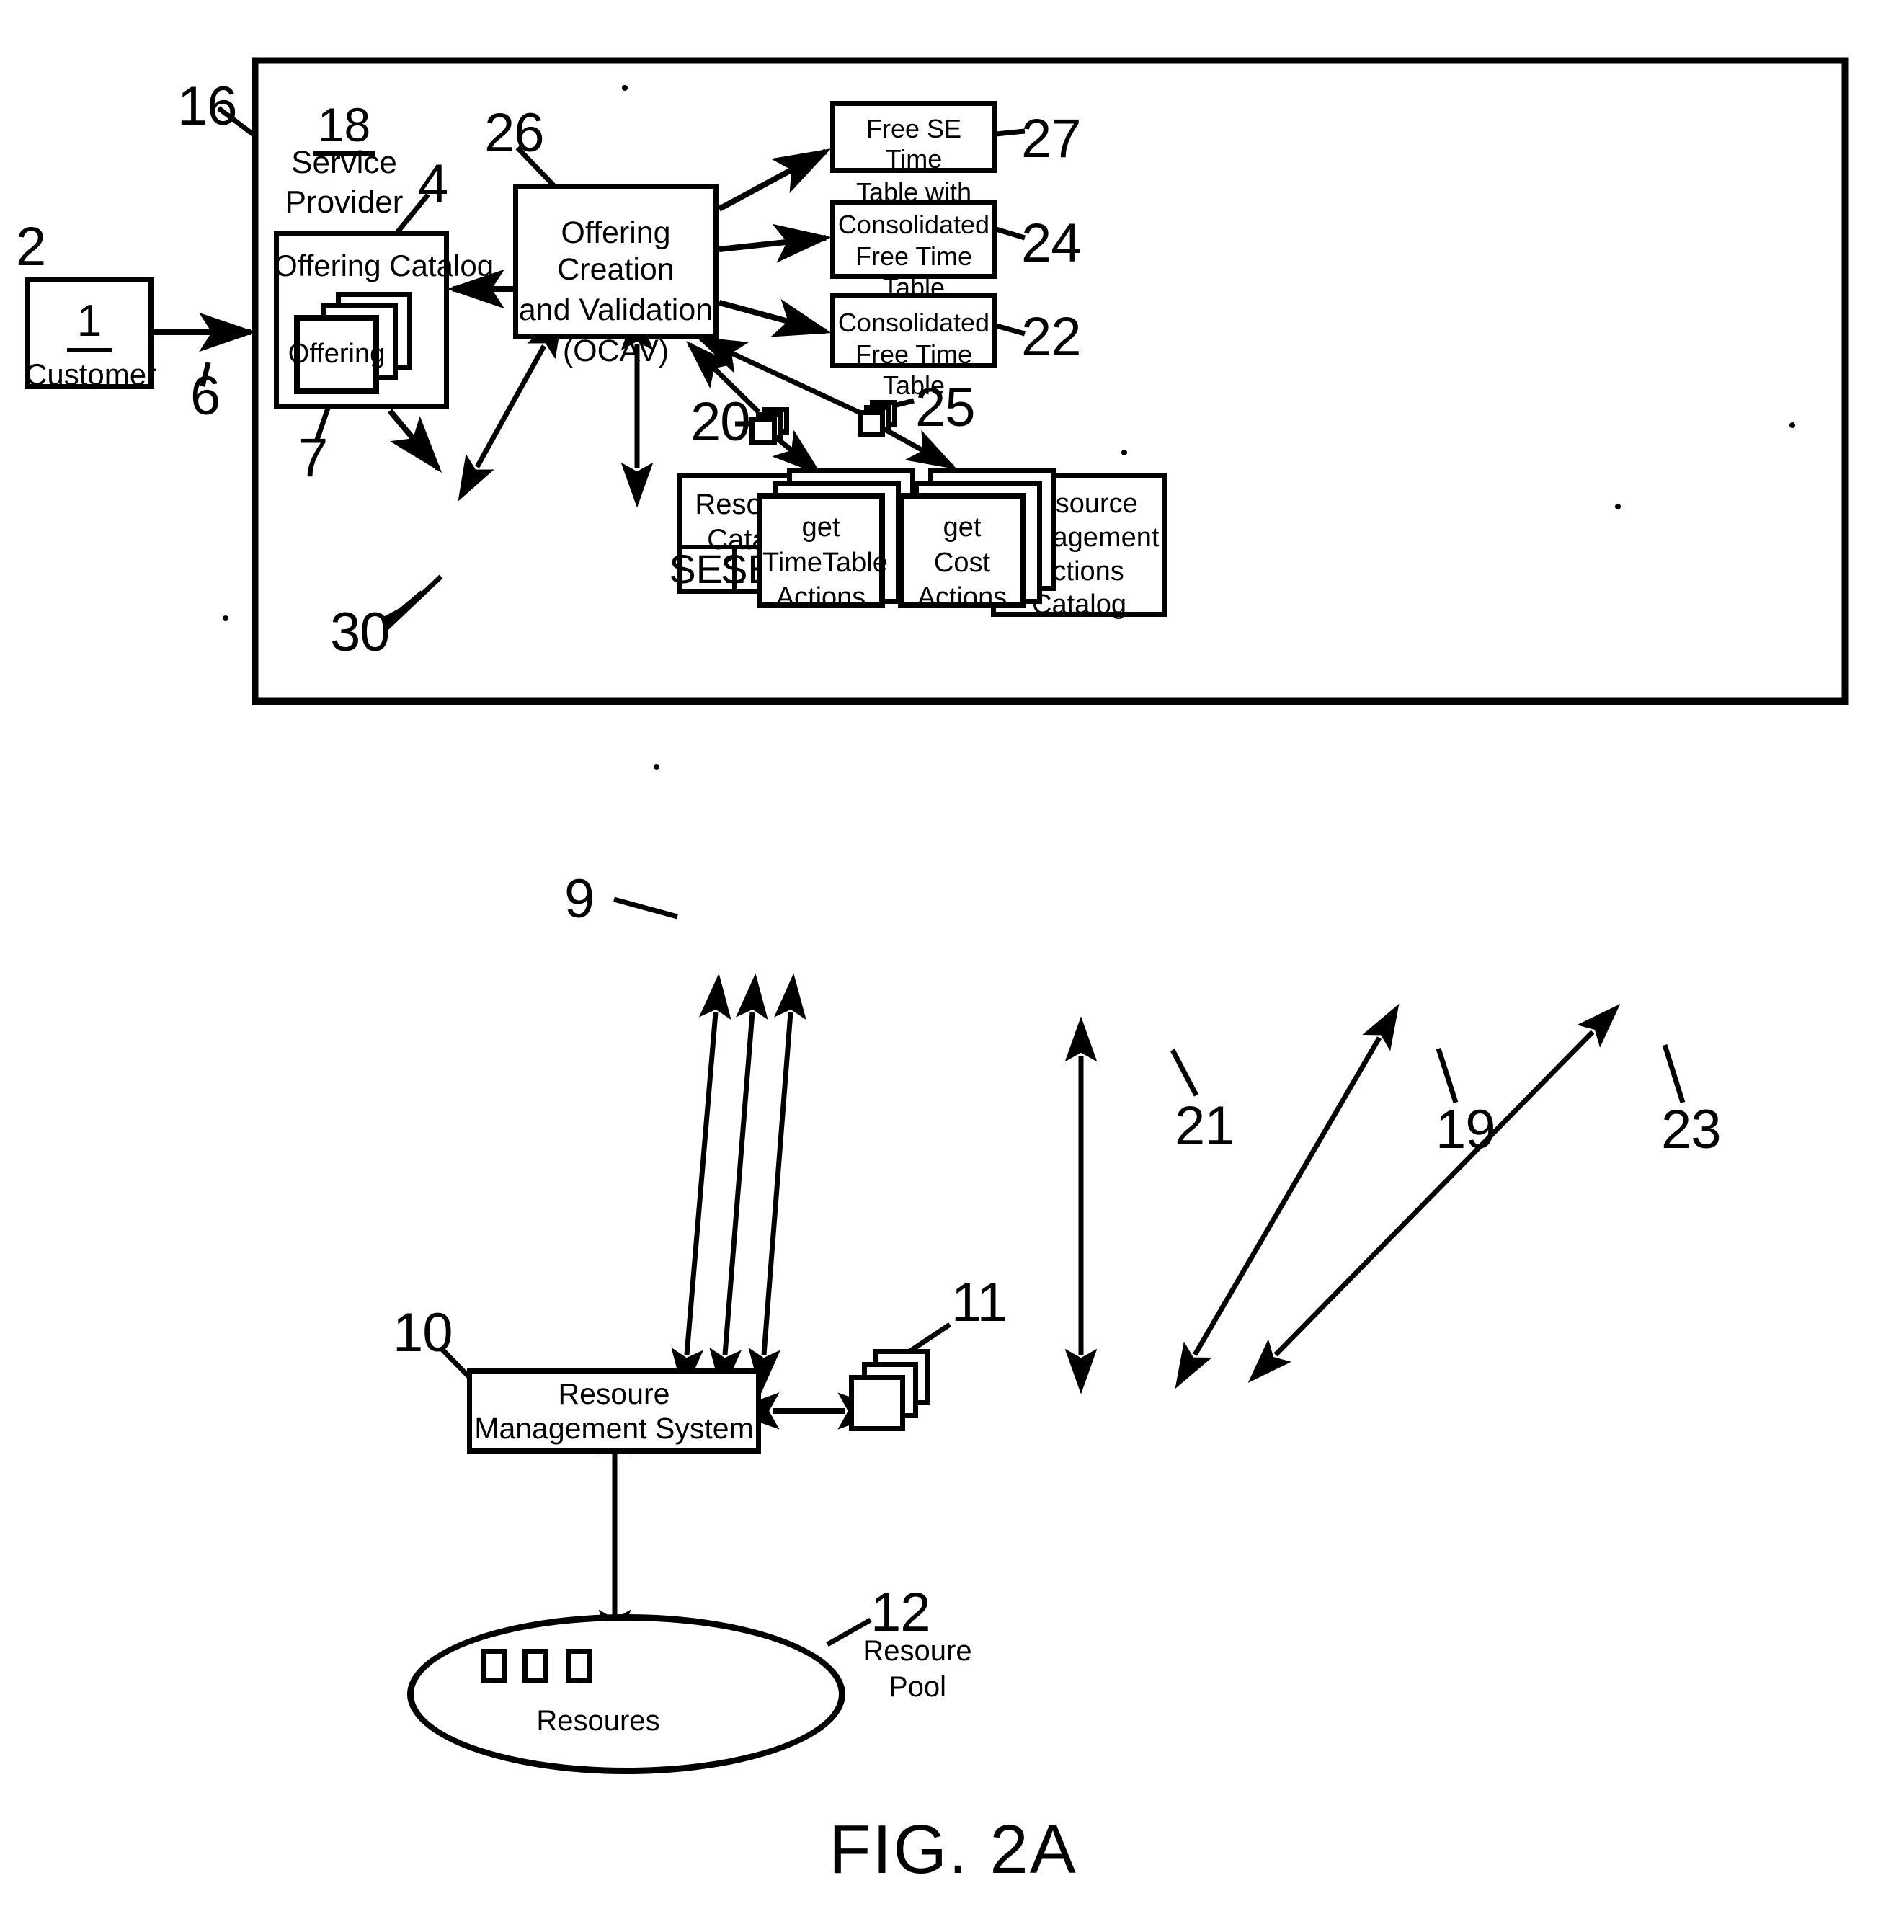  Describe the element at coordinates (953, 1849) in the screenshot. I see `figure-caption: FIG. 2A` at that location.